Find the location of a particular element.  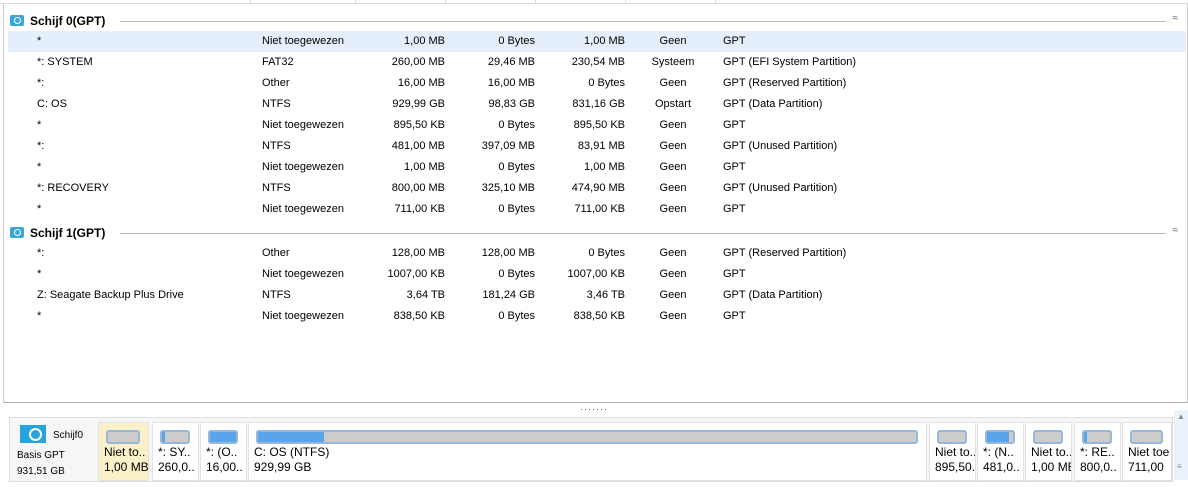

partition-label: Niet toe is located at coordinates (1149, 452).